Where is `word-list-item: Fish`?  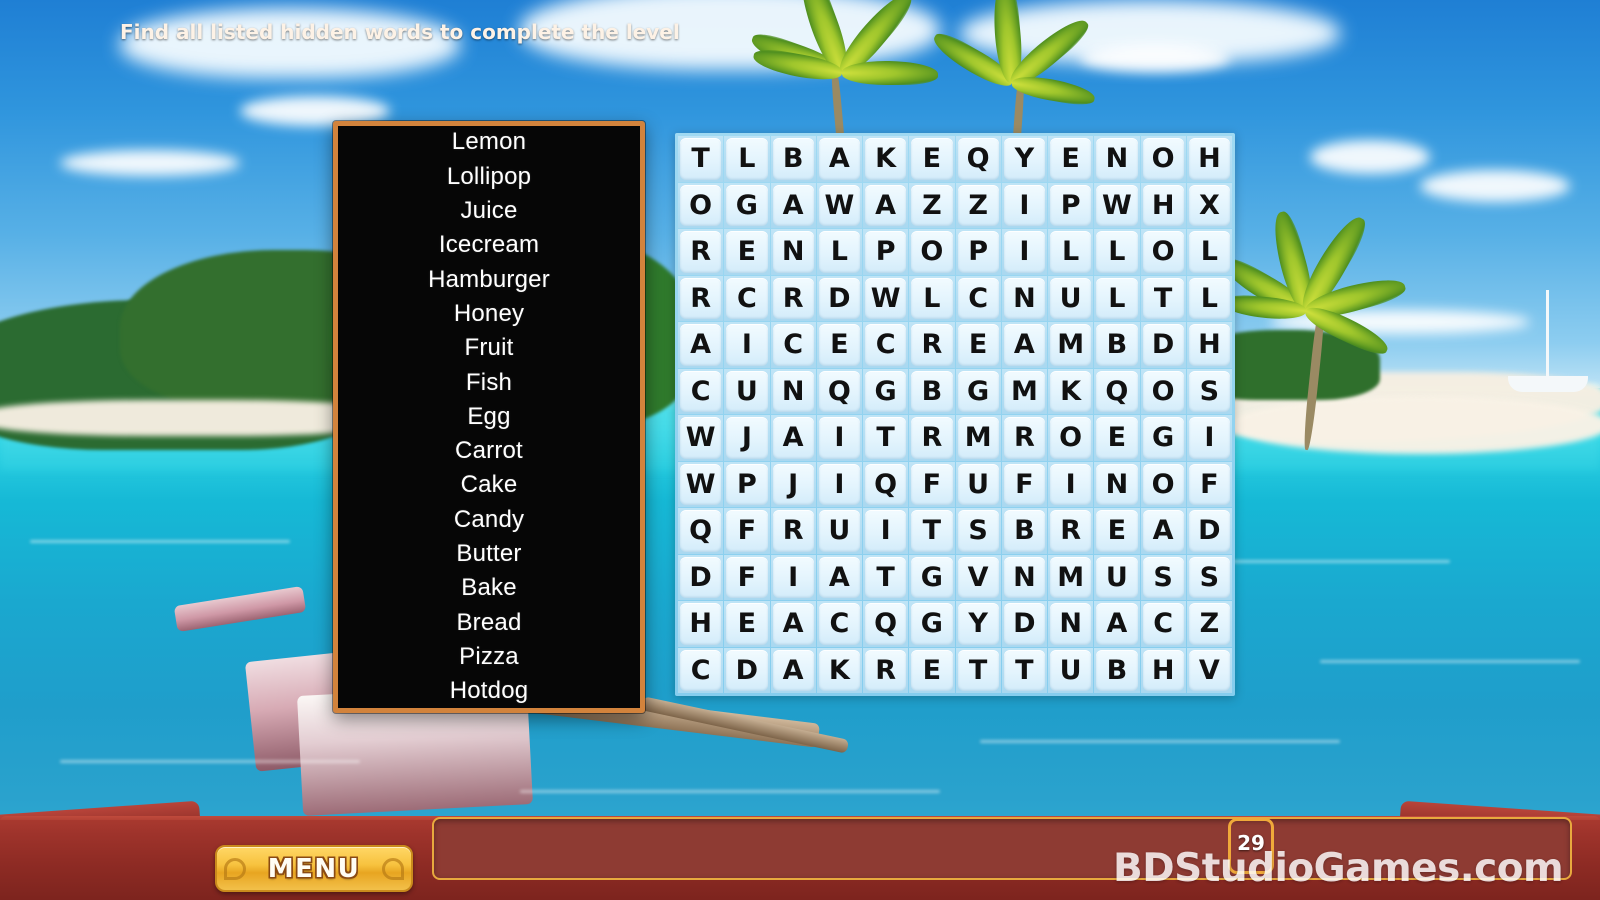
word-list-item: Fish is located at coordinates (489, 383).